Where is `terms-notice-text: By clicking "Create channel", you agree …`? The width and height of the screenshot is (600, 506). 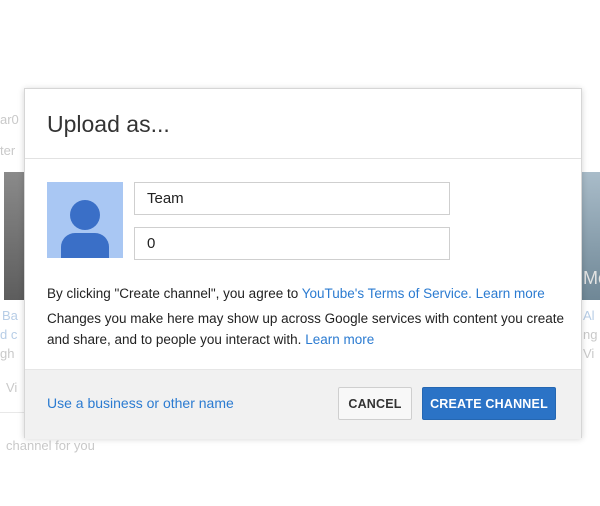 terms-notice-text: By clicking "Create channel", you agree … is located at coordinates (174, 293).